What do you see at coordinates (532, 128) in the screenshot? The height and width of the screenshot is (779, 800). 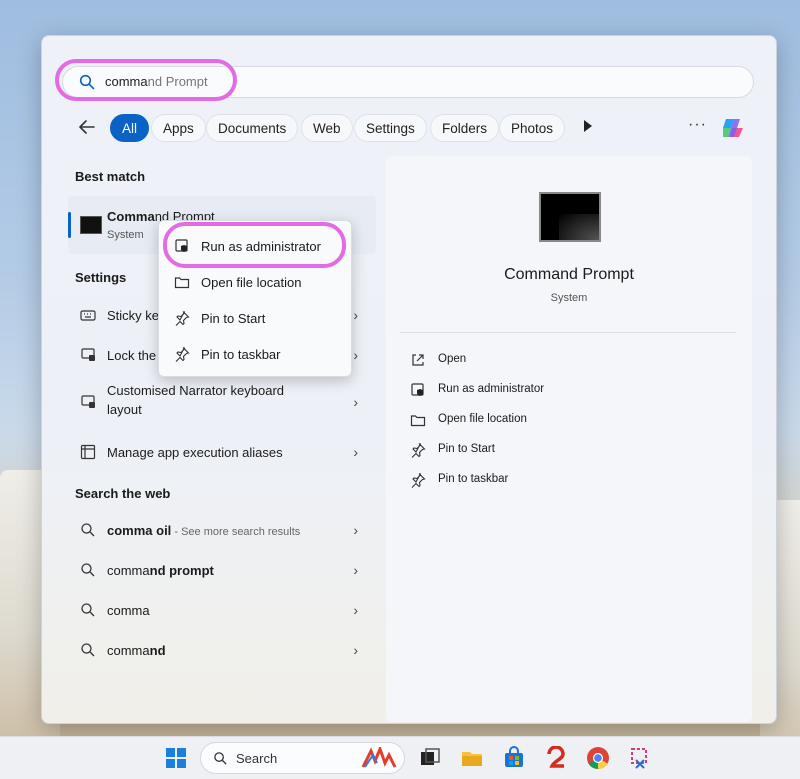 I see `filter-chip-photos: Photos` at bounding box center [532, 128].